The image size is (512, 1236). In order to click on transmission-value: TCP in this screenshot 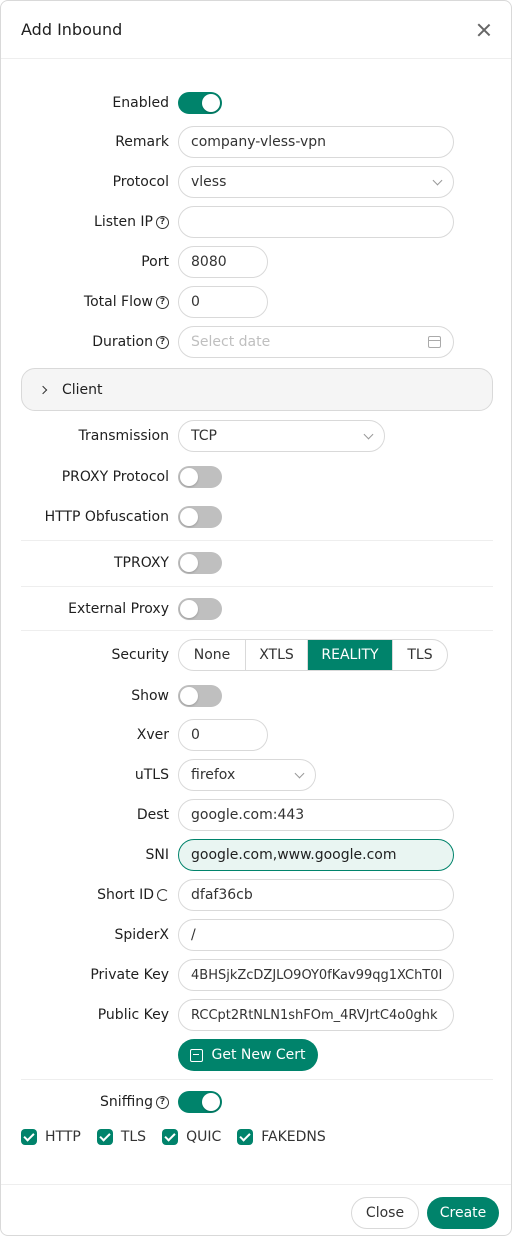, I will do `click(204, 436)`.